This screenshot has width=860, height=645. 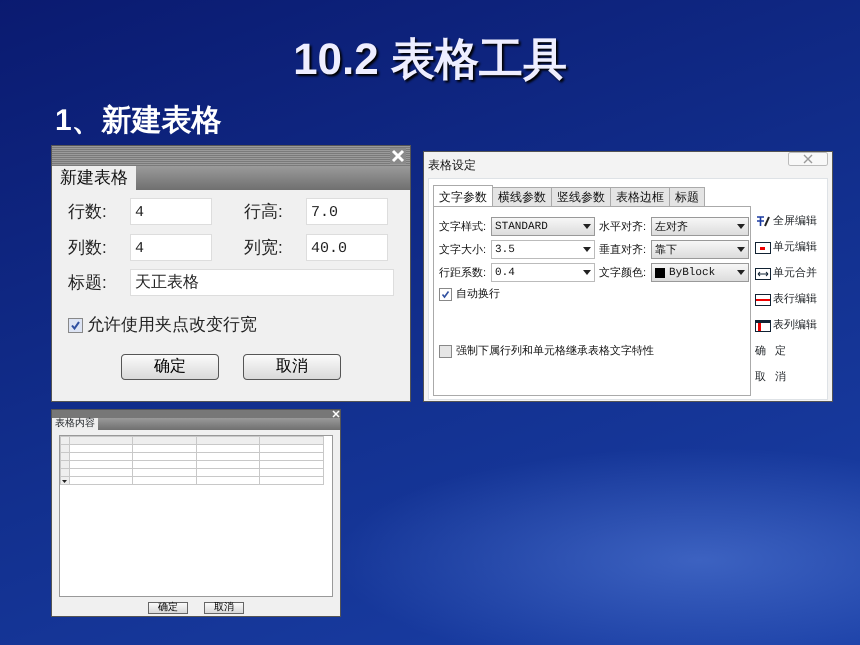 I want to click on field-label: 文字大小:, so click(x=463, y=250).